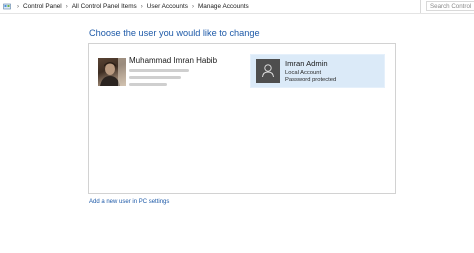  What do you see at coordinates (223, 6) in the screenshot?
I see `breadcrumb-manage-accounts: Manage Accounts` at bounding box center [223, 6].